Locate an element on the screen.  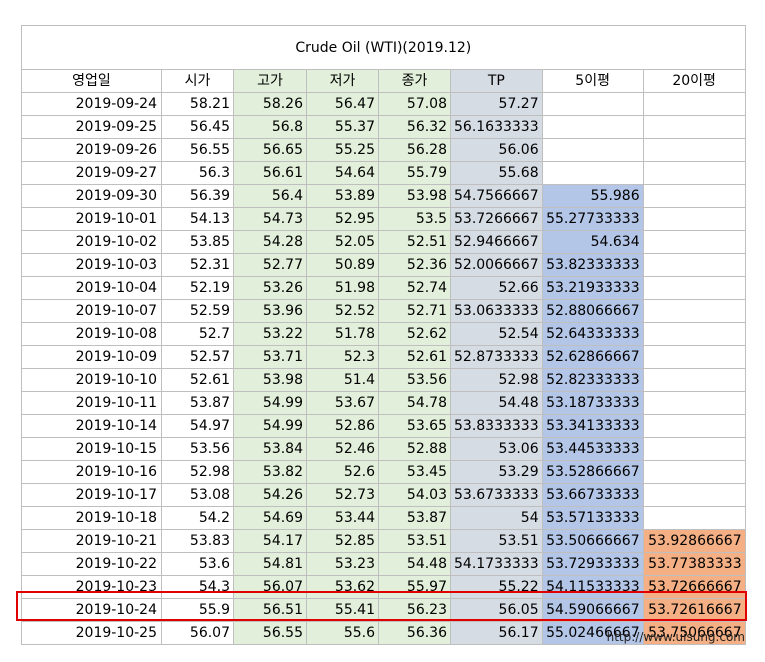
cell-open: 55.9 is located at coordinates (197, 610).